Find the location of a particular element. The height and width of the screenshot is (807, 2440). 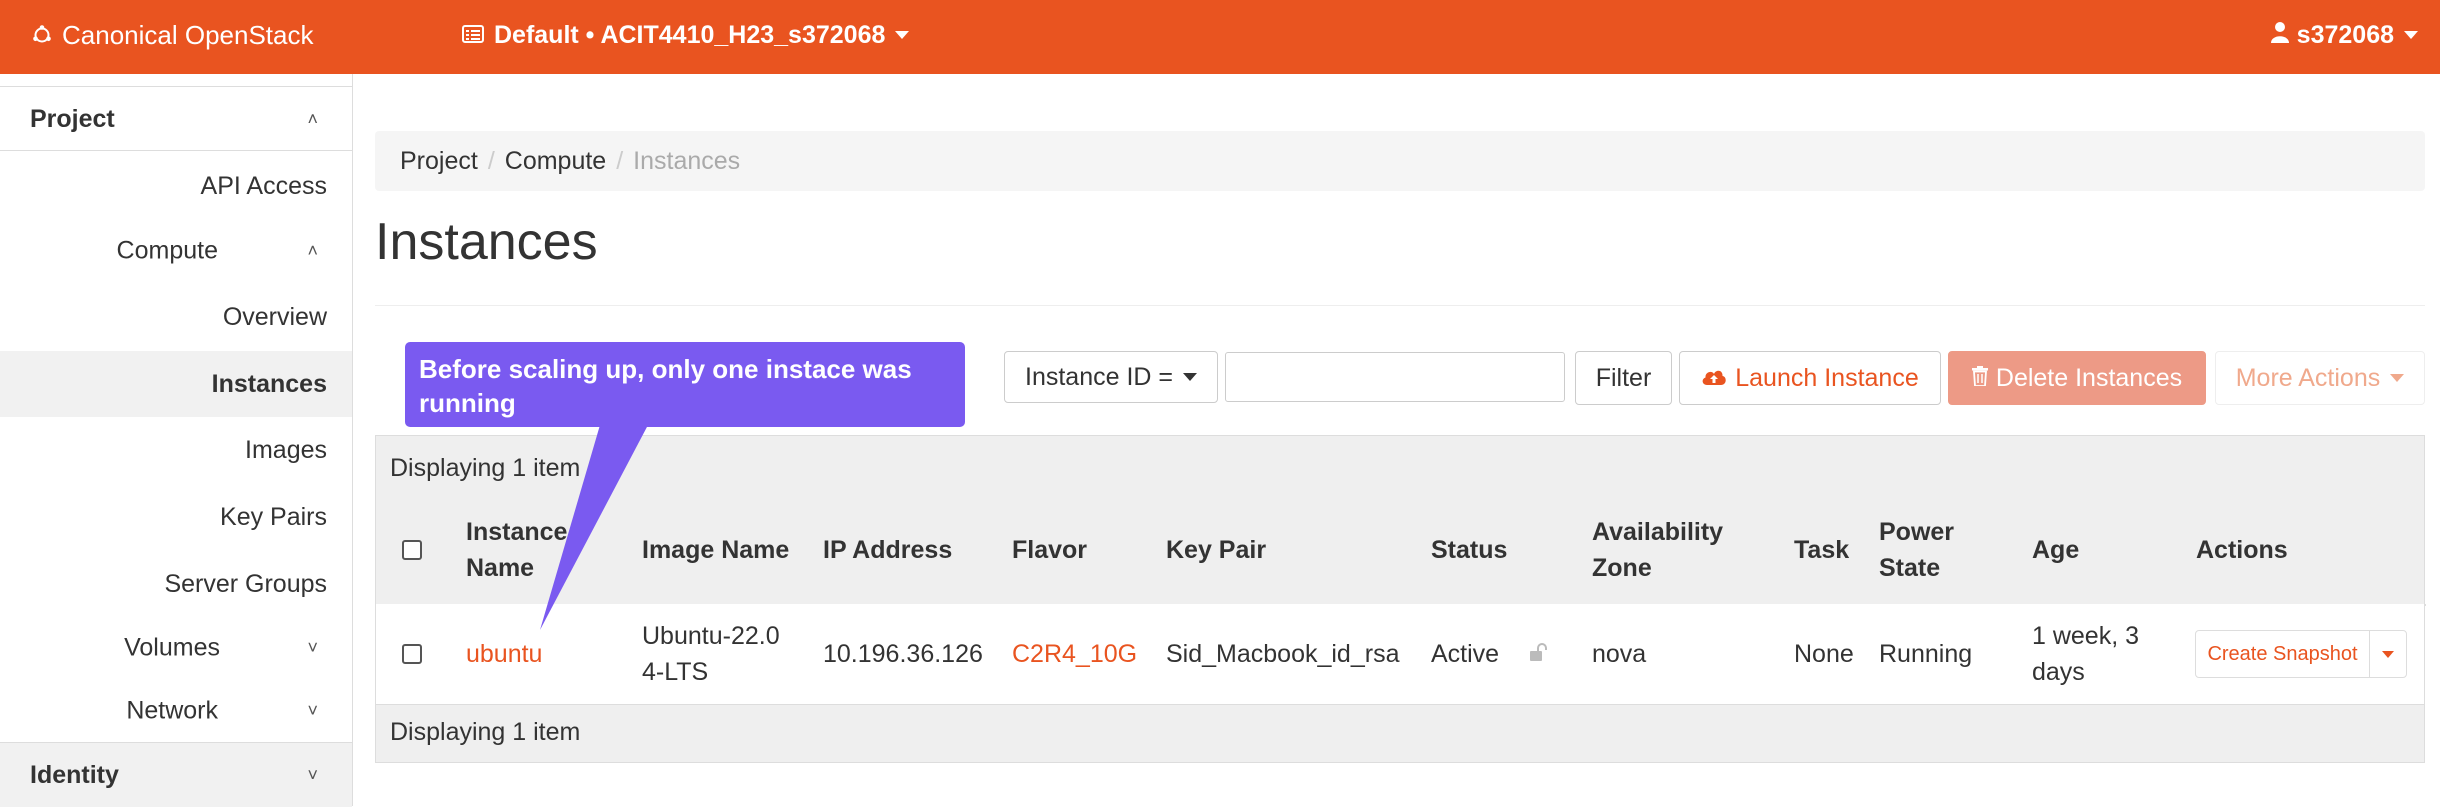

user-icon is located at coordinates (2279, 35).